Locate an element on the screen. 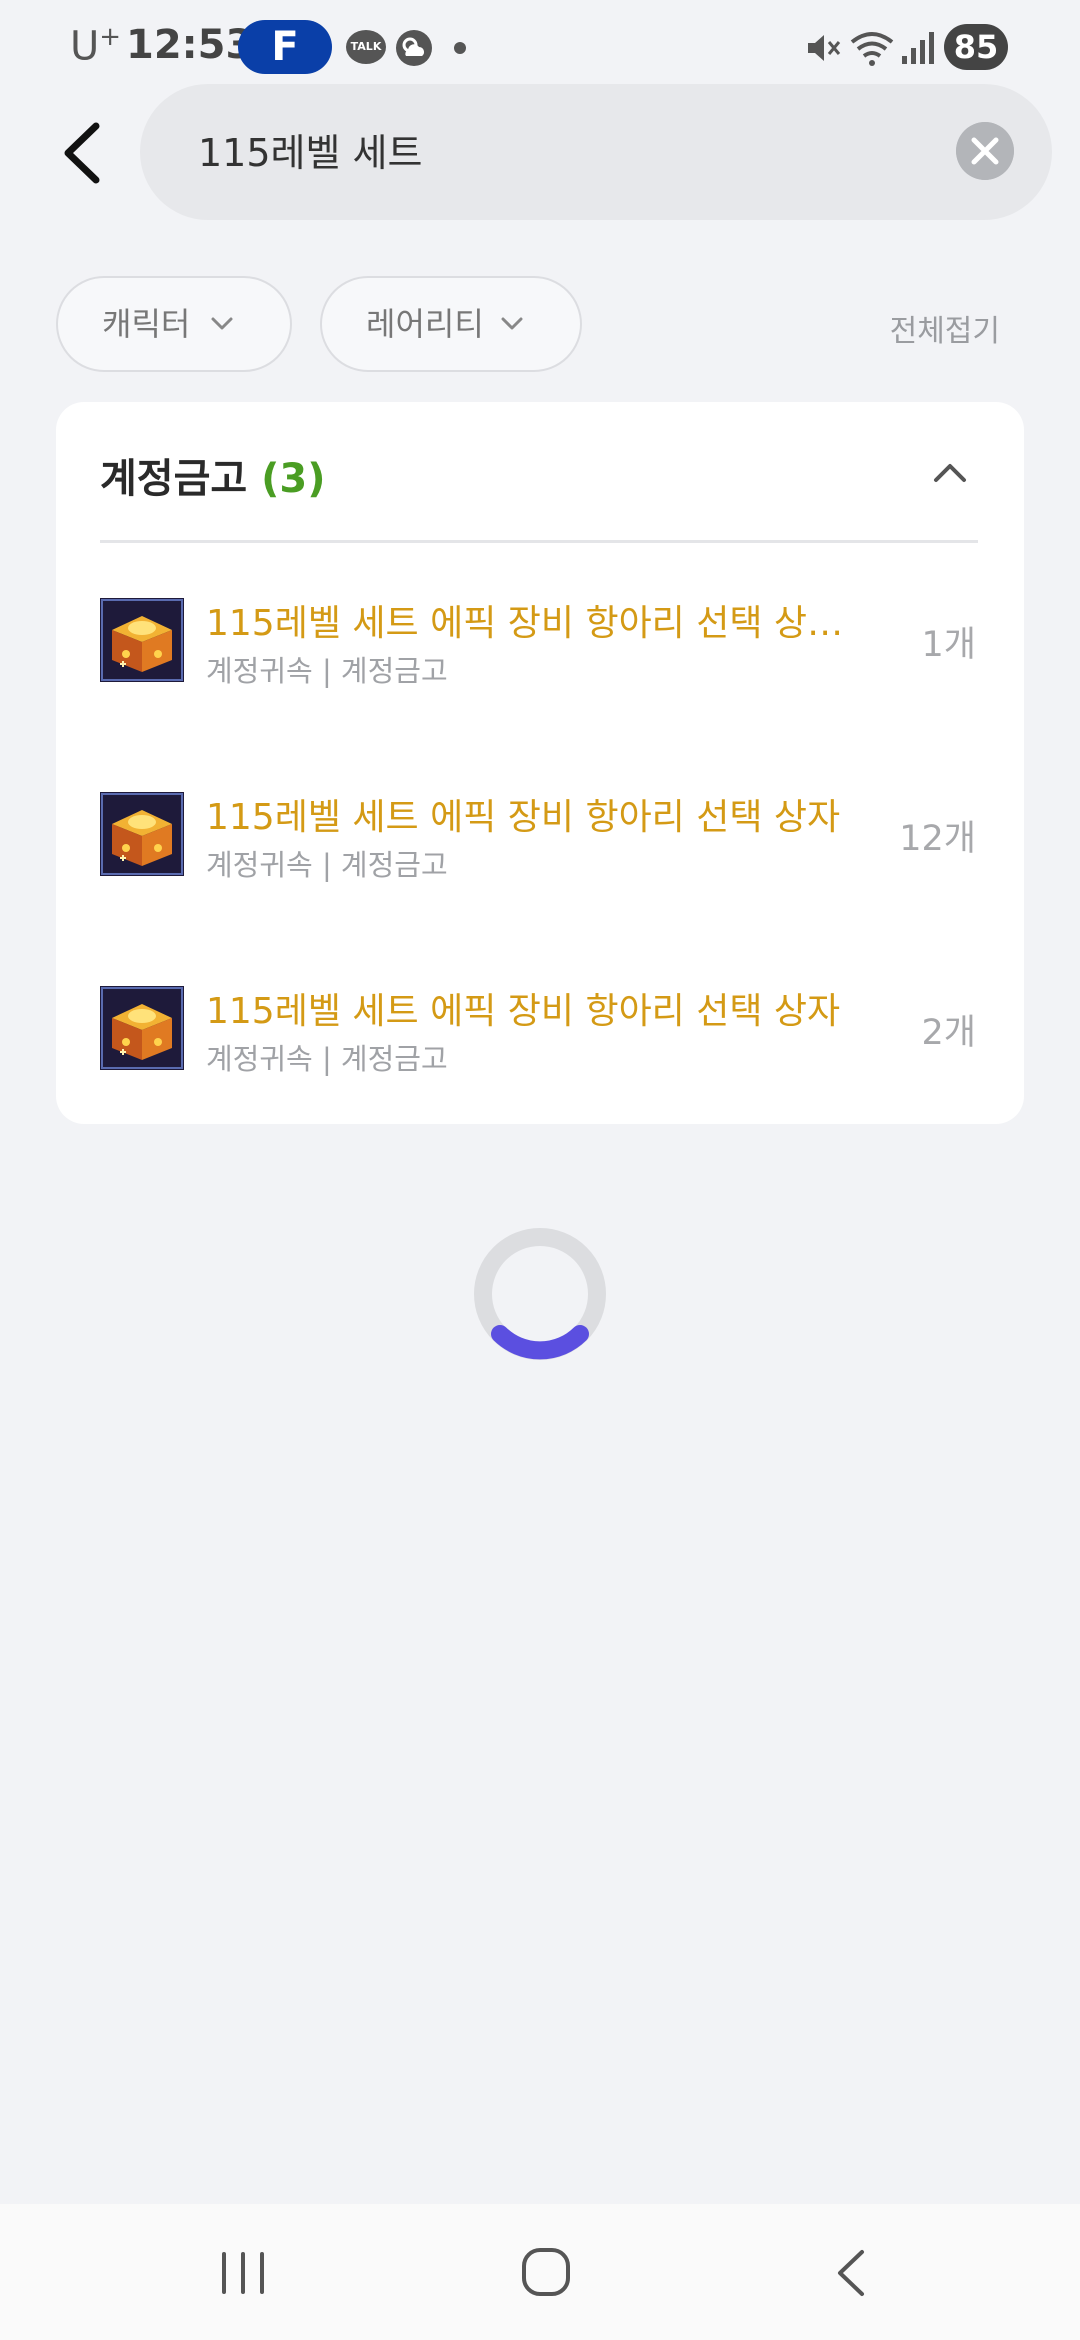 Image resolution: width=1080 pixels, height=2340 pixels. f-app-icon: F is located at coordinates (285, 47).